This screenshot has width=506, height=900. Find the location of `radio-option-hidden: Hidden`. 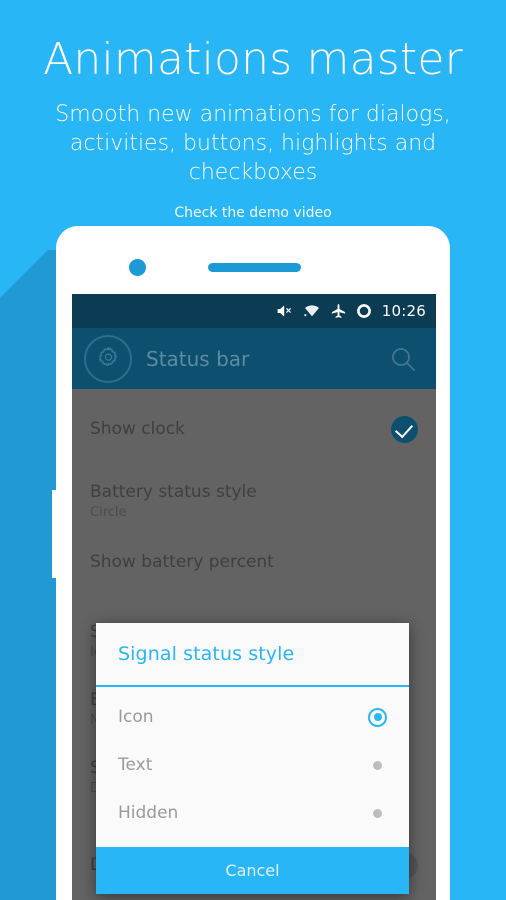

radio-option-hidden: Hidden is located at coordinates (252, 813).